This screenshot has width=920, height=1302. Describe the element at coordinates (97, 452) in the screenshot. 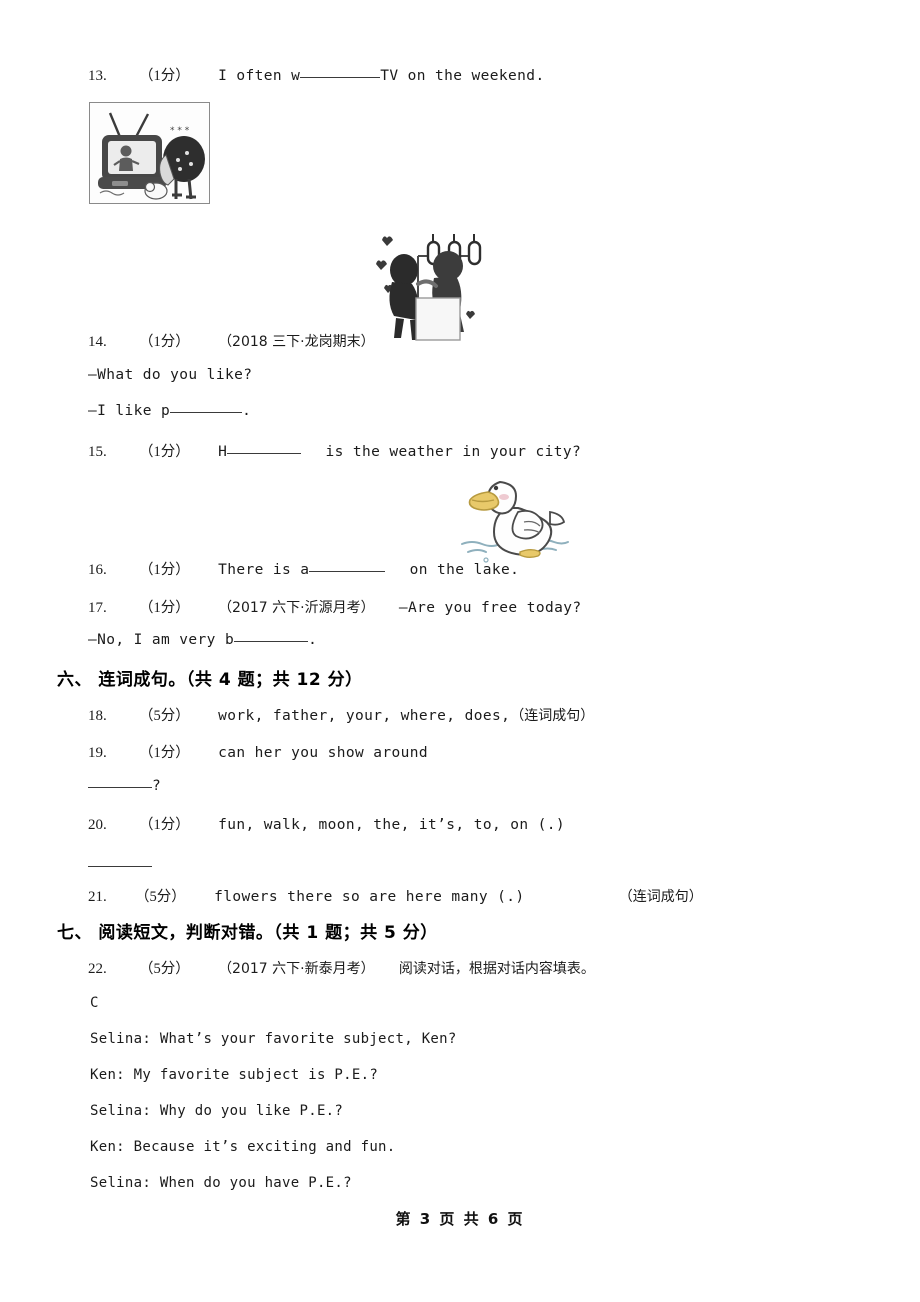

I see `question-15-number: 15.` at that location.